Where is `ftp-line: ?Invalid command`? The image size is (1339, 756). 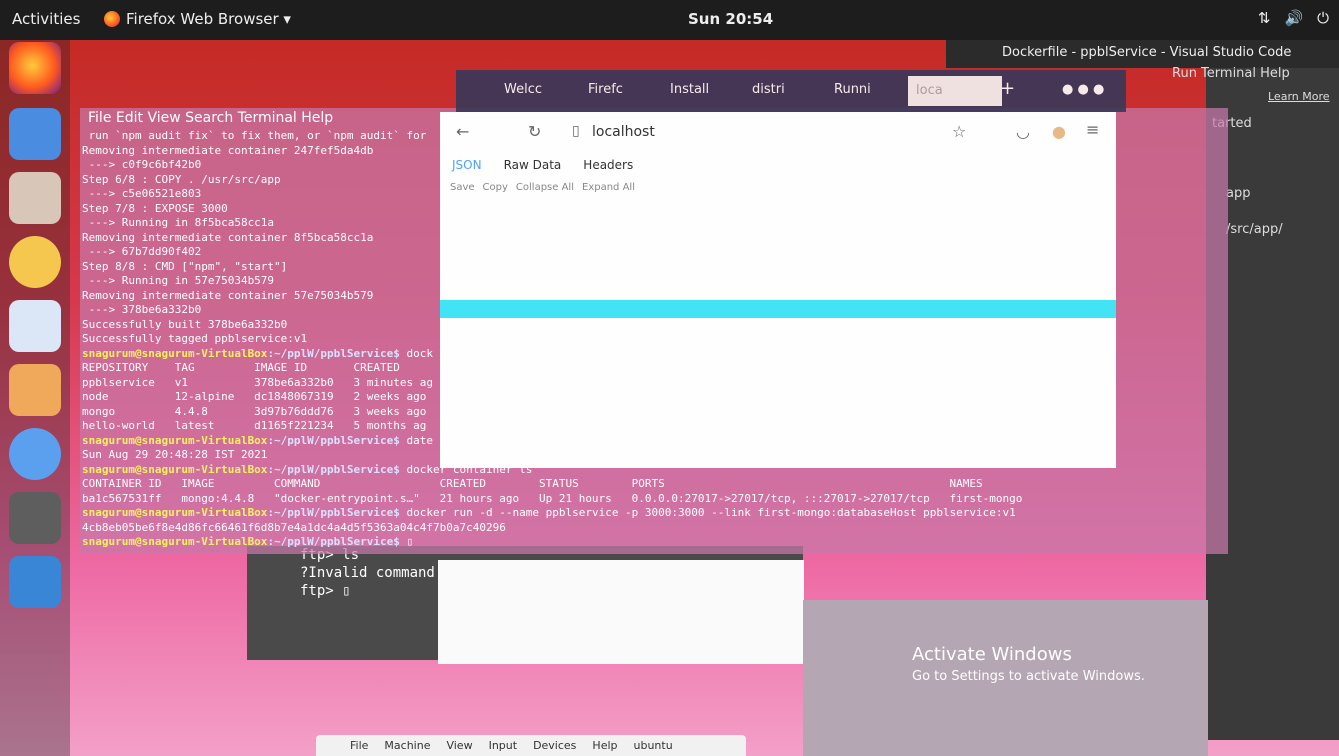 ftp-line: ?Invalid command is located at coordinates (367, 573).